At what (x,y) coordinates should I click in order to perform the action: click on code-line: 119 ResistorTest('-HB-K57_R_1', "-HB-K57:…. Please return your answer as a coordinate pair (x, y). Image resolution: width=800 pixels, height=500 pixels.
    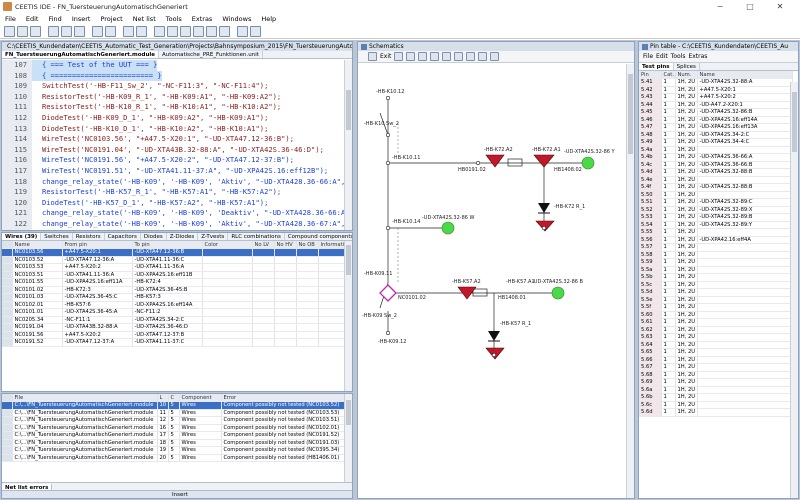
    Looking at the image, I should click on (173, 192).